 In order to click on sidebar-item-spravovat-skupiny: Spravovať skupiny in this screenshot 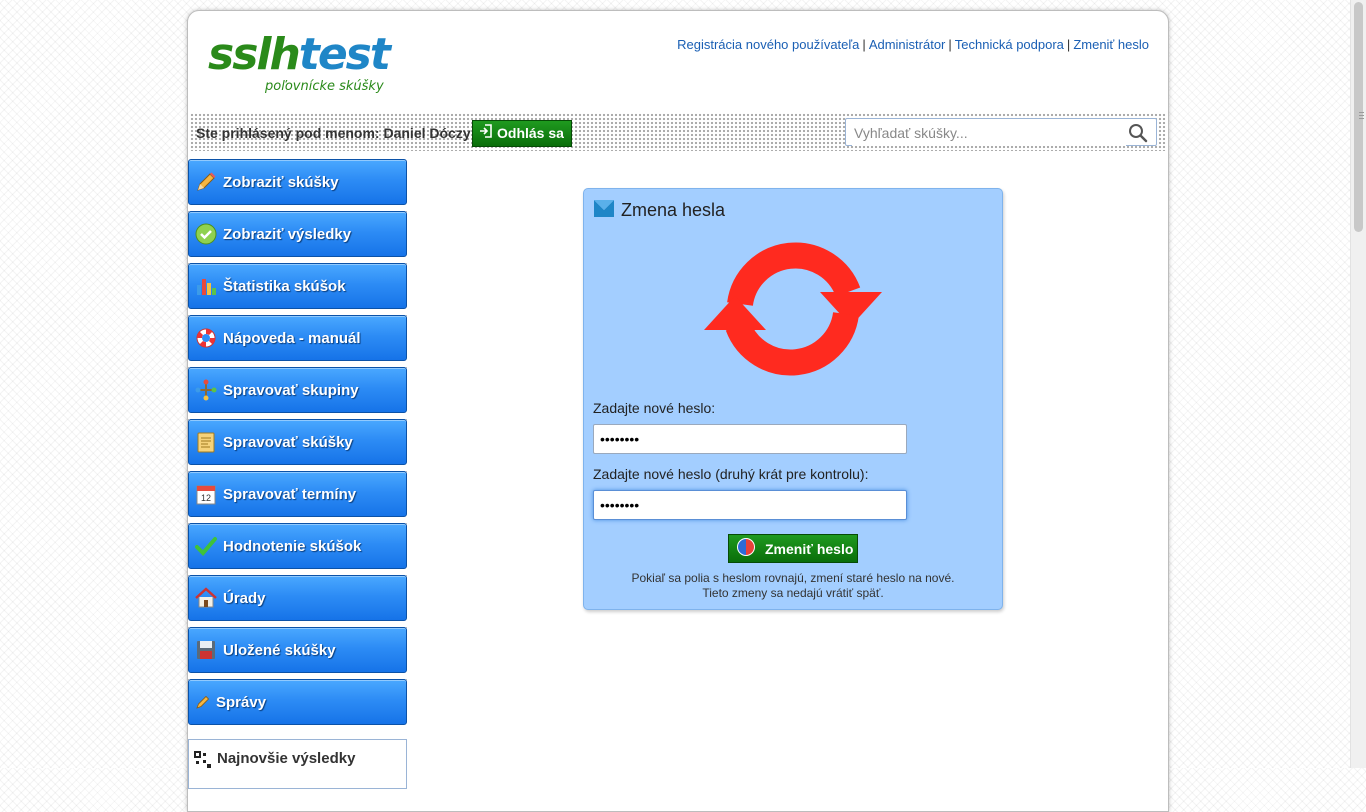, I will do `click(297, 390)`.